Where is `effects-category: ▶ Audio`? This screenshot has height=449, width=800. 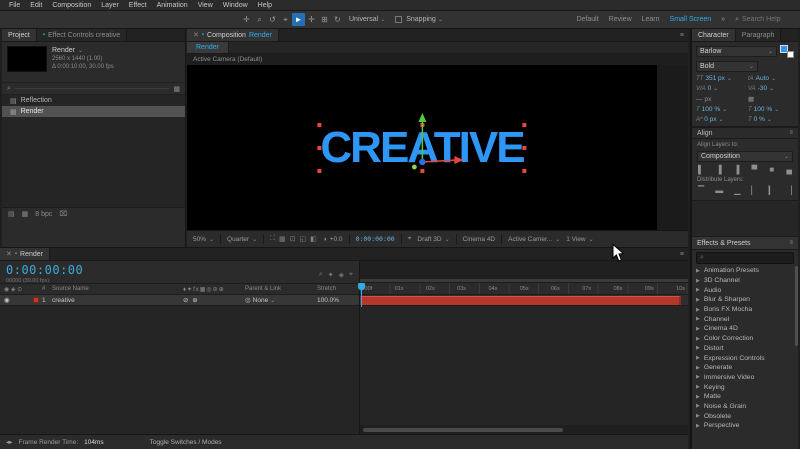
effects-category: ▶ Audio is located at coordinates (745, 290).